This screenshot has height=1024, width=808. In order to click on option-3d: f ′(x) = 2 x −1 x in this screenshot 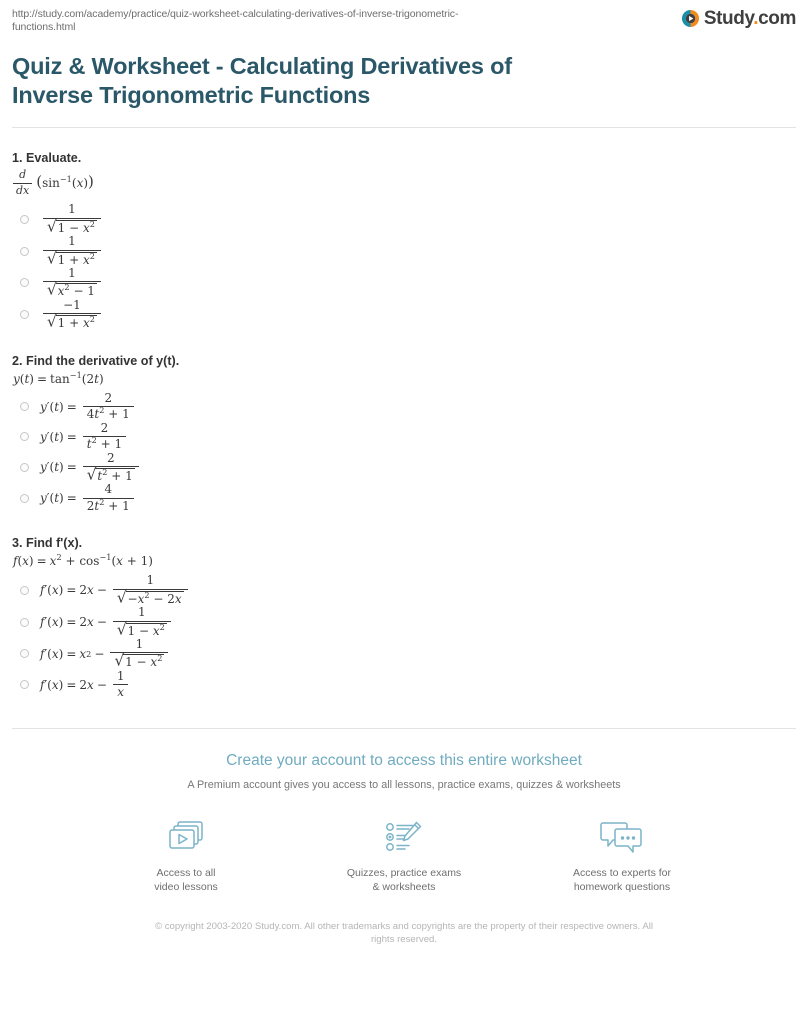, I will do `click(404, 684)`.